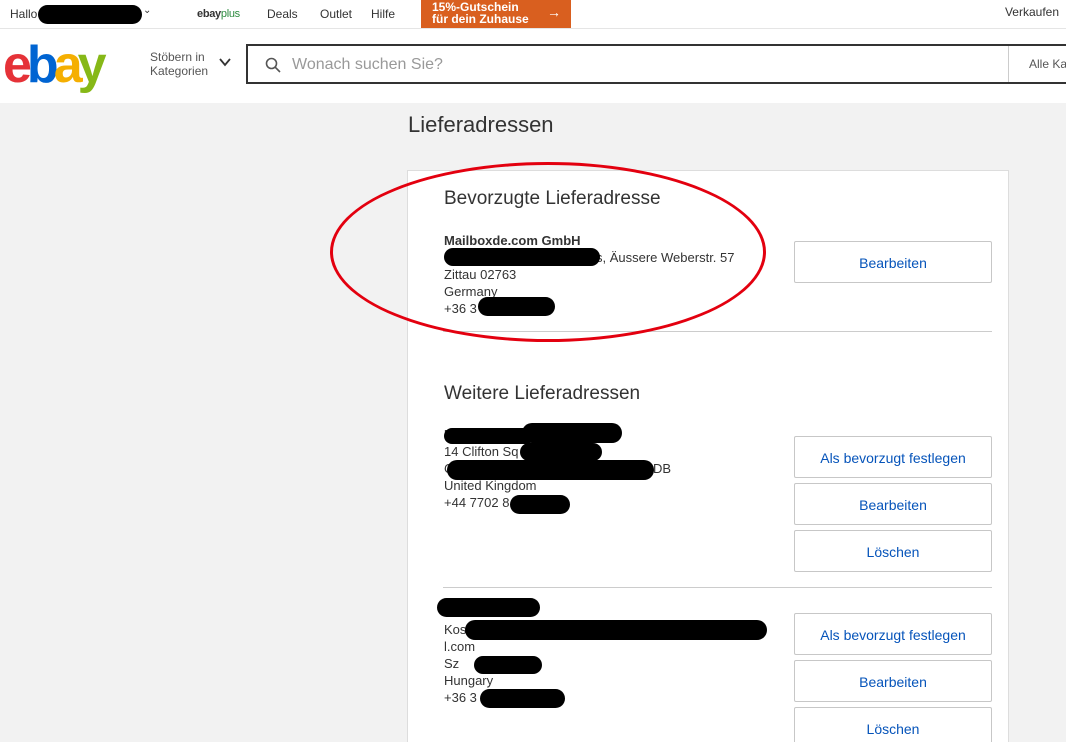 Image resolution: width=1066 pixels, height=742 pixels. Describe the element at coordinates (1032, 12) in the screenshot. I see `sell-link: Verkaufen` at that location.